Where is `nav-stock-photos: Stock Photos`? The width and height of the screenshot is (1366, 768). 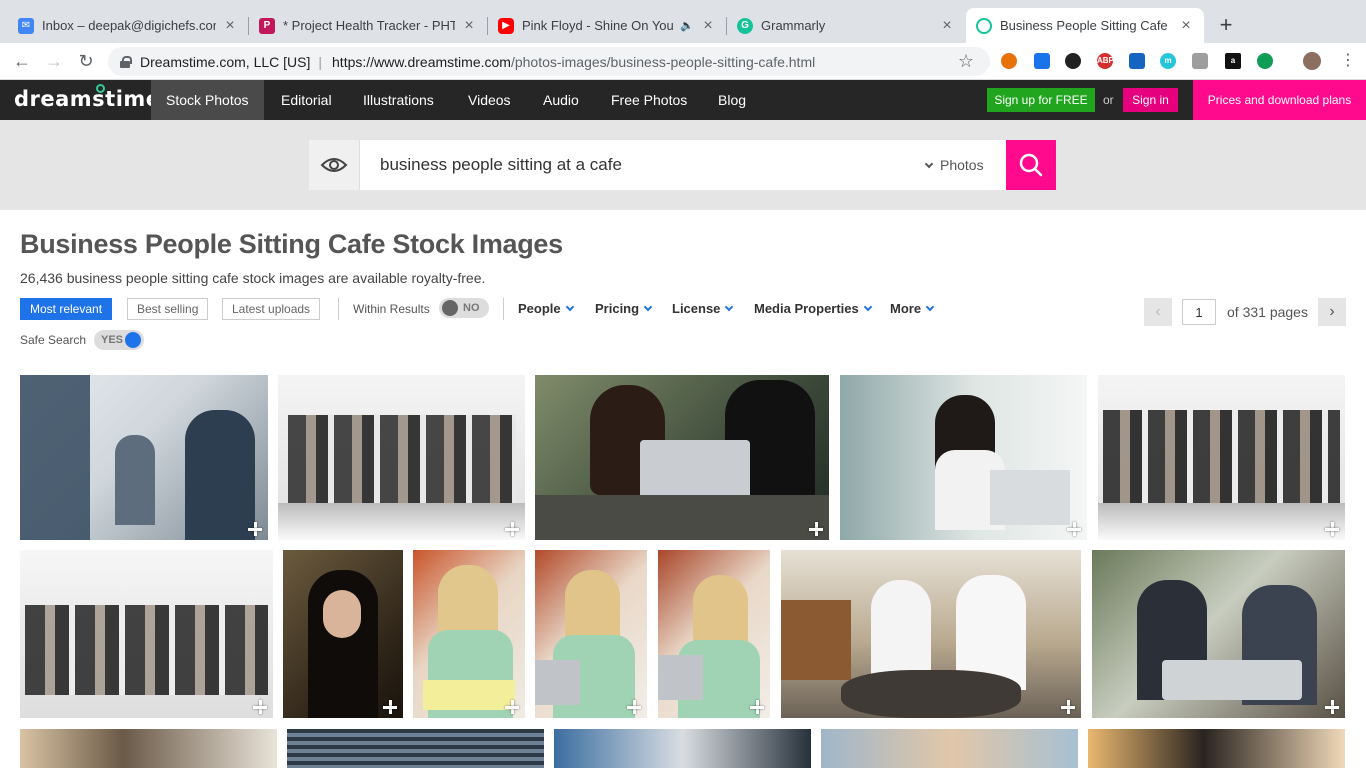
nav-stock-photos: Stock Photos is located at coordinates (207, 100).